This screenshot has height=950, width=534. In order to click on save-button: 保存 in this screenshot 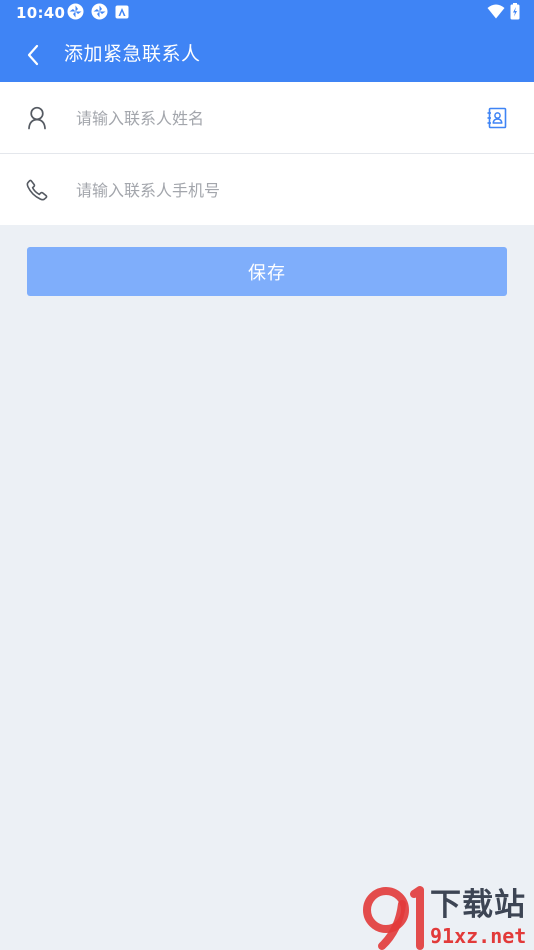, I will do `click(267, 271)`.